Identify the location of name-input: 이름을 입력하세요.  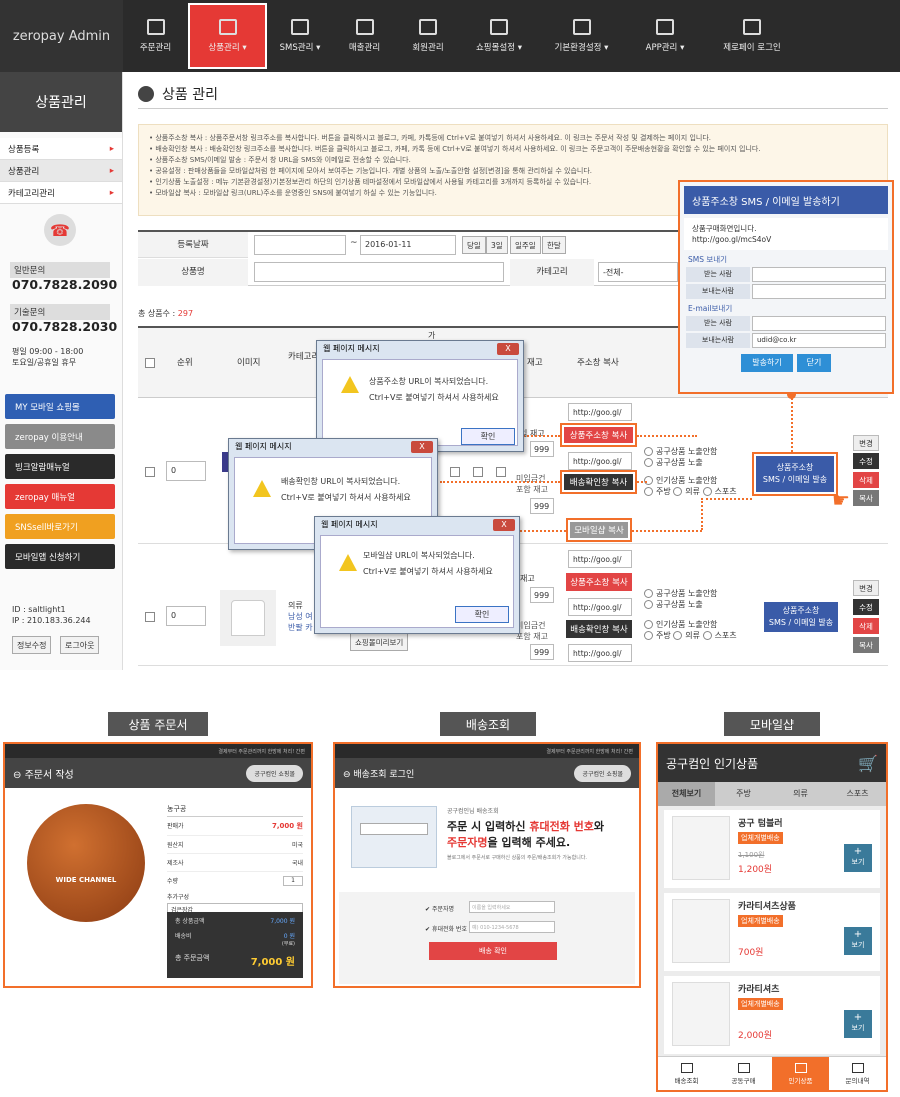
(512, 907).